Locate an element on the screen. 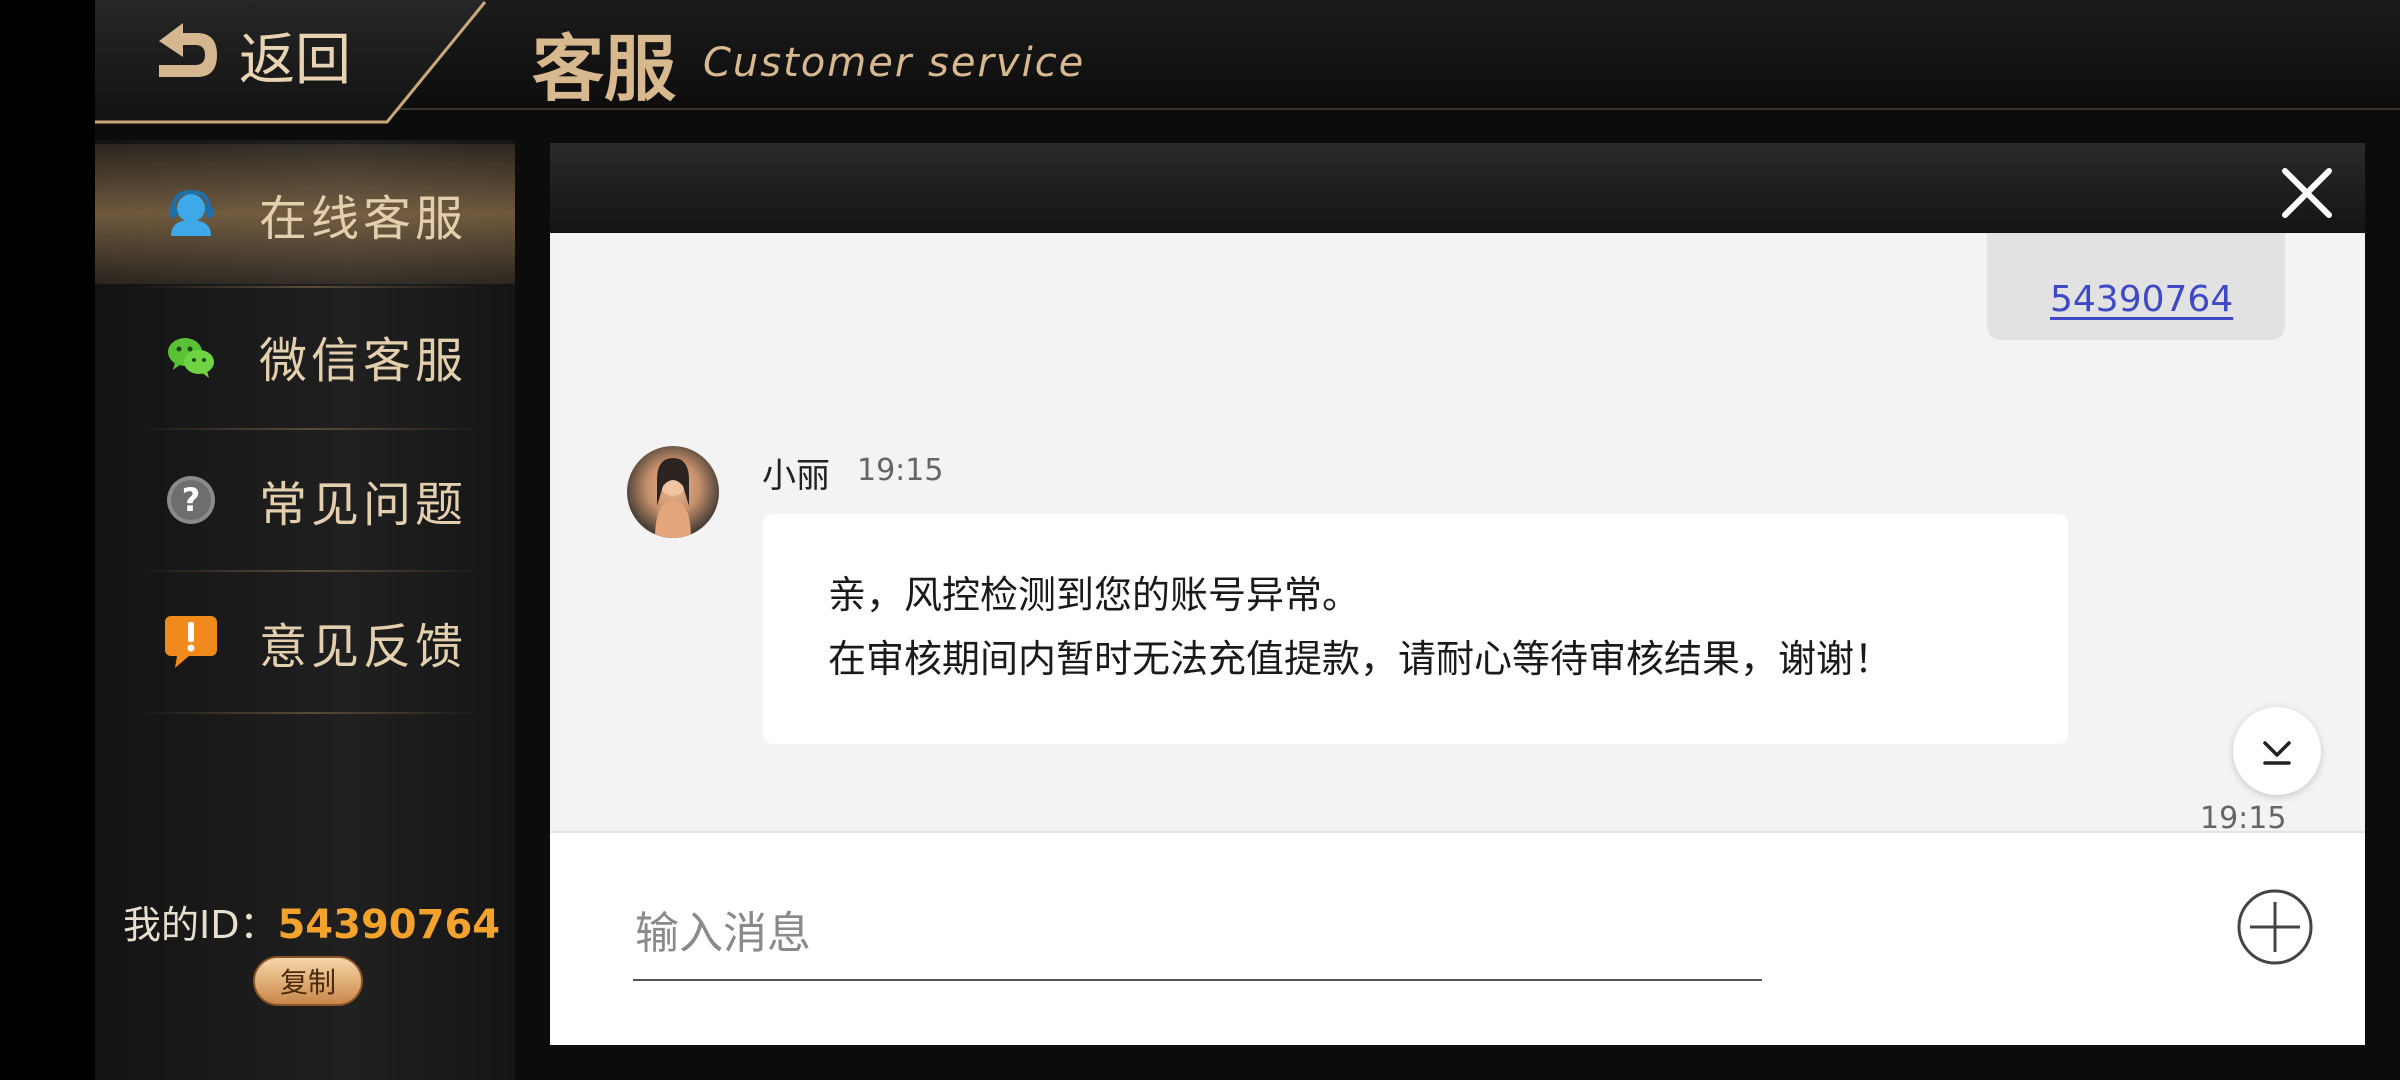 Image resolution: width=2400 pixels, height=1080 pixels. sidebar-item-wechat-service: 微信客服 is located at coordinates (305, 356).